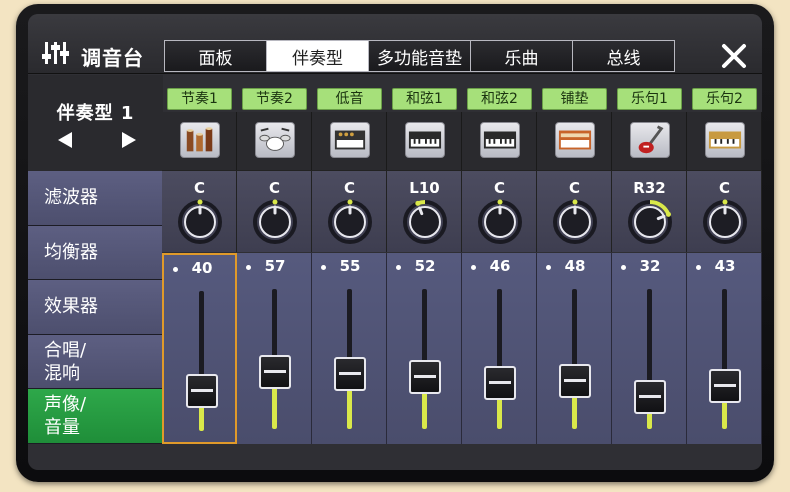  Describe the element at coordinates (420, 56) in the screenshot. I see `tab-multi-pad: 多功能音垫` at that location.